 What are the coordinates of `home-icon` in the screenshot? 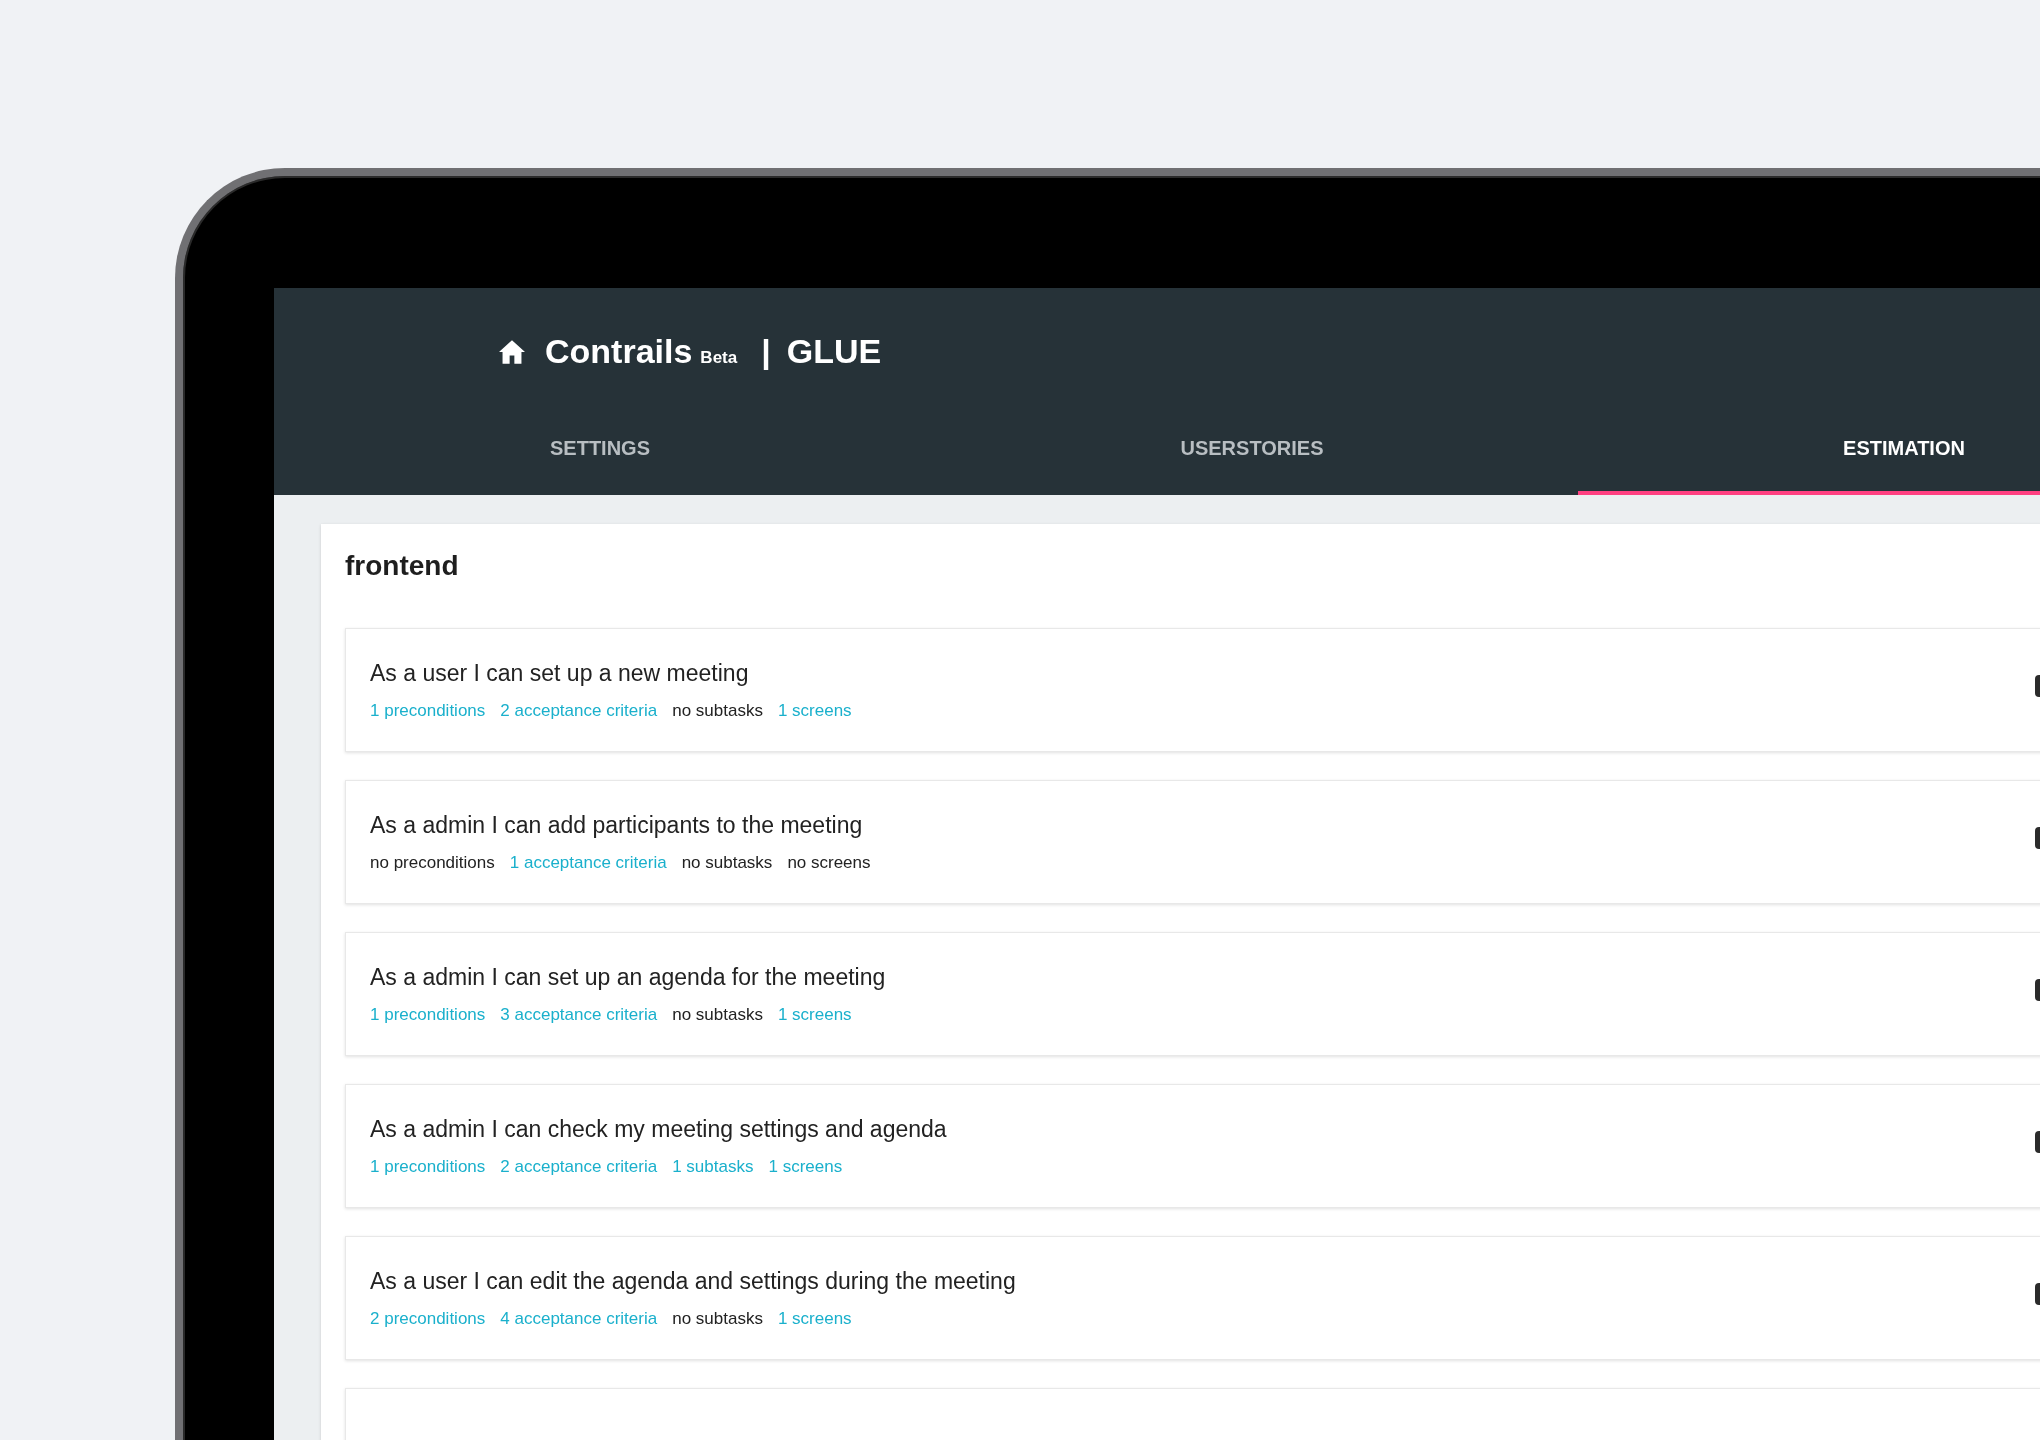 It's located at (512, 351).